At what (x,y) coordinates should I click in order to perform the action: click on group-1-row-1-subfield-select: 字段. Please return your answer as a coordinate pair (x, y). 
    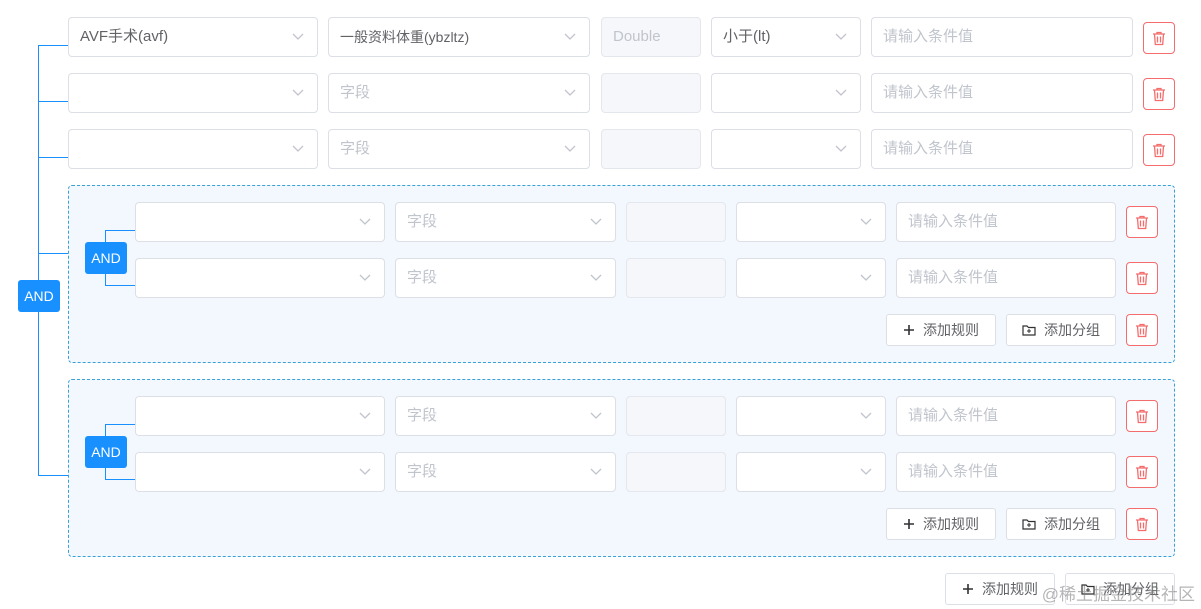
    Looking at the image, I should click on (505, 222).